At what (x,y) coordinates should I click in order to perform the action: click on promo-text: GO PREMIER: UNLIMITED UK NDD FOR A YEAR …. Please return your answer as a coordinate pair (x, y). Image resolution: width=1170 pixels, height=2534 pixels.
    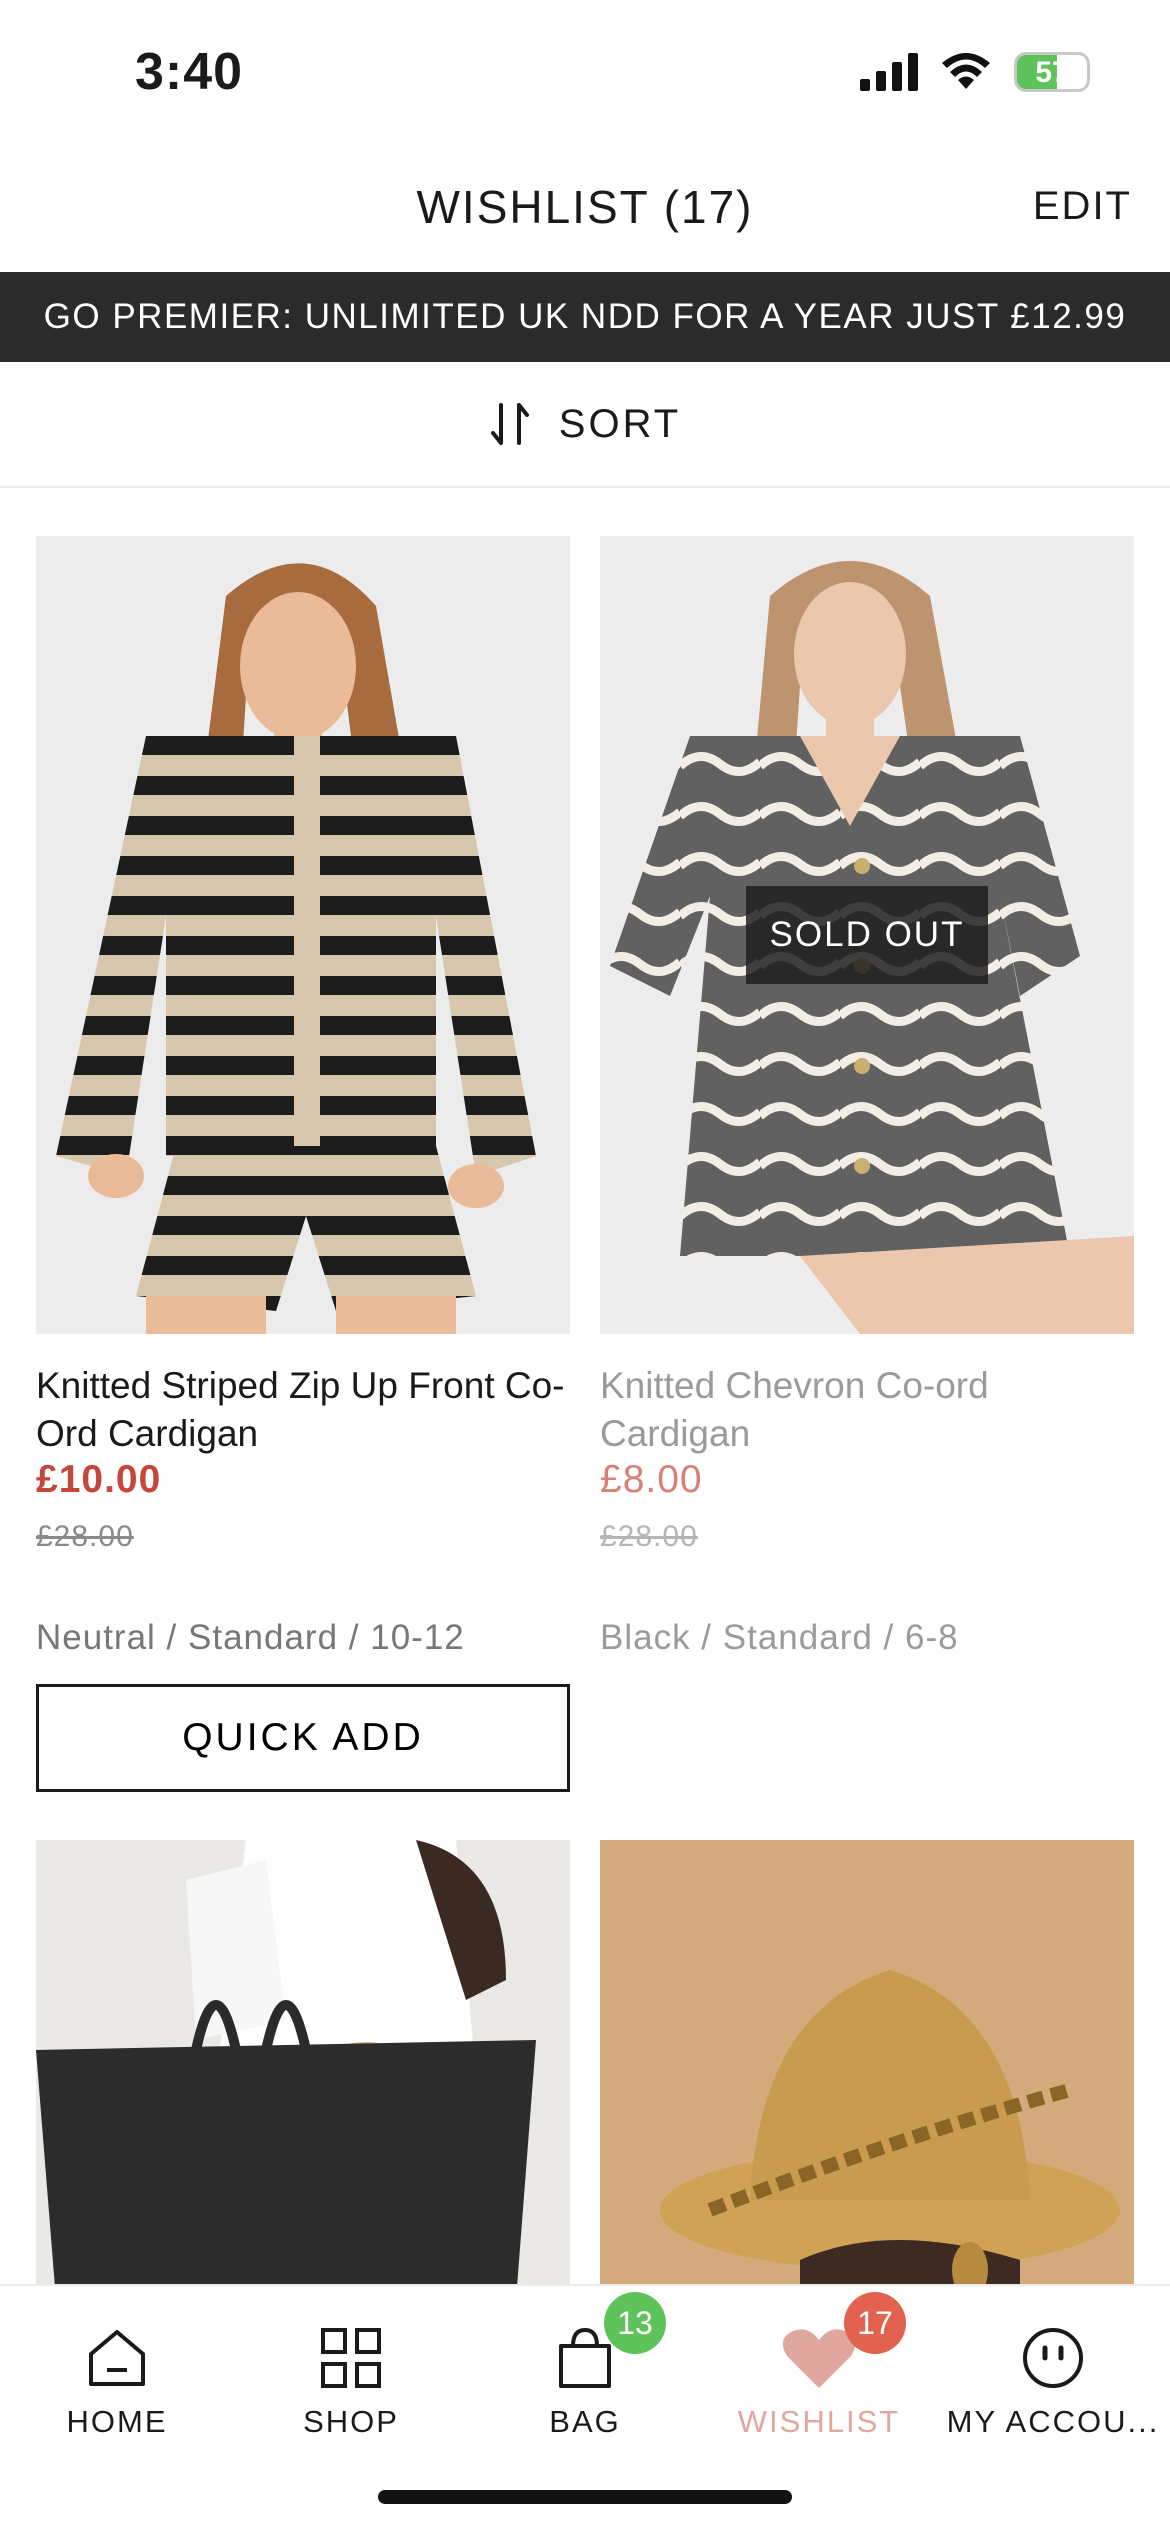
    Looking at the image, I should click on (585, 316).